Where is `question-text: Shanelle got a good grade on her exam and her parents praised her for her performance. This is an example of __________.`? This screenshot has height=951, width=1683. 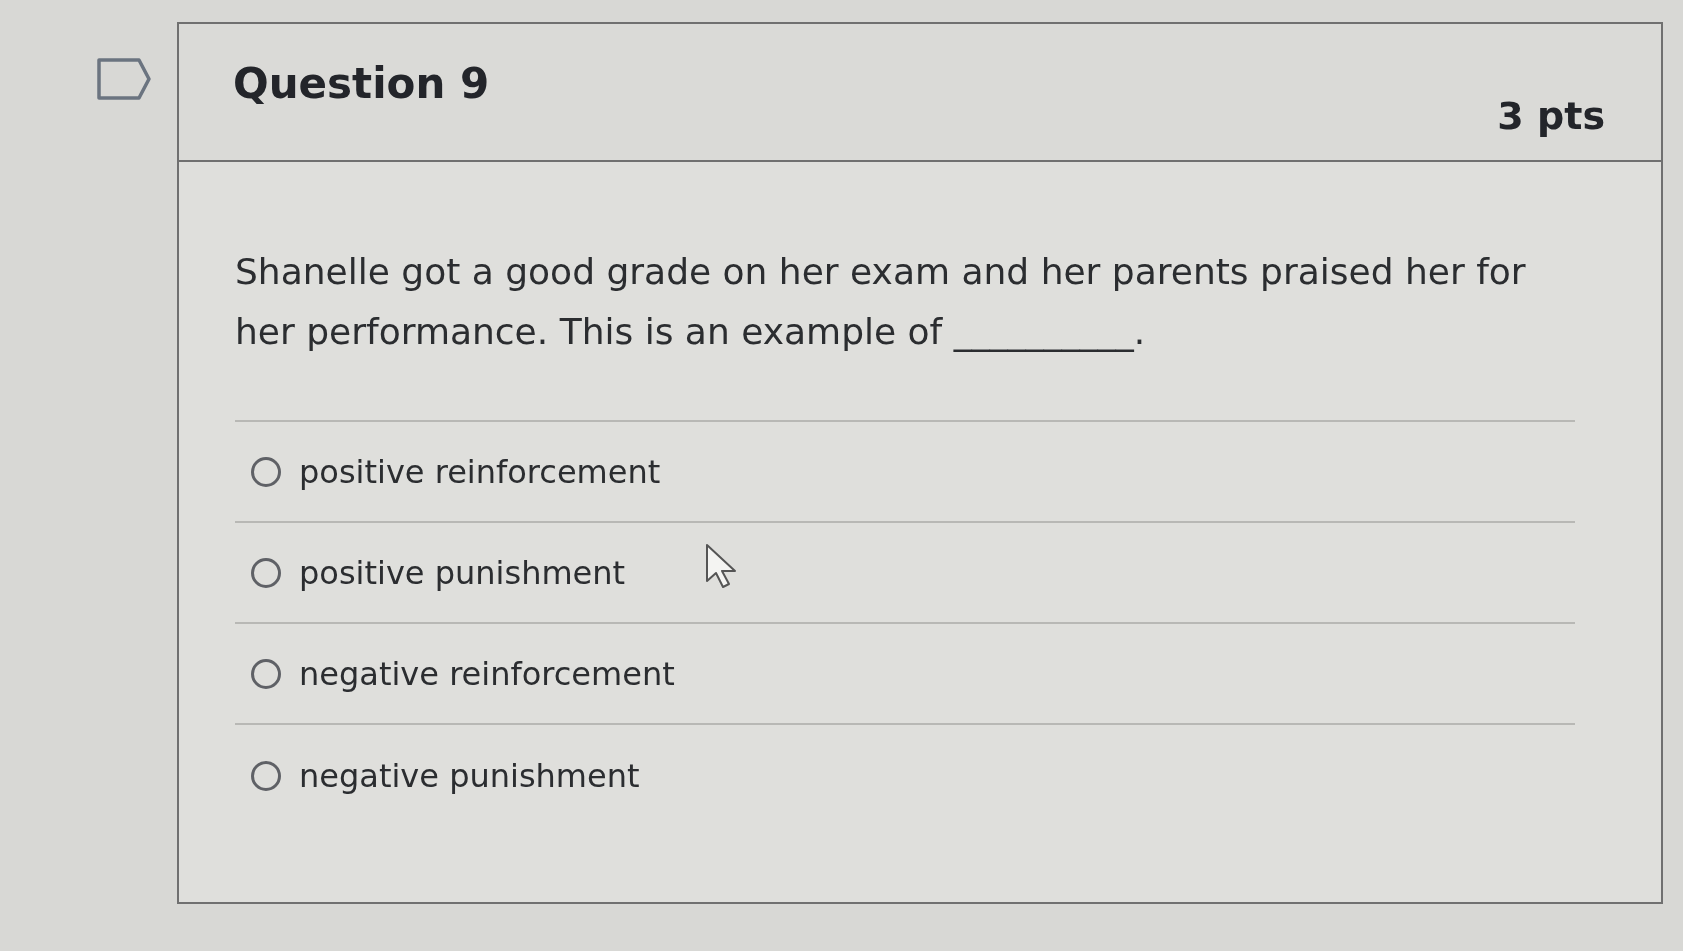 question-text: Shanelle got a good grade on her exam and her parents praised her for her performance. This is an example of __________. is located at coordinates (881, 302).